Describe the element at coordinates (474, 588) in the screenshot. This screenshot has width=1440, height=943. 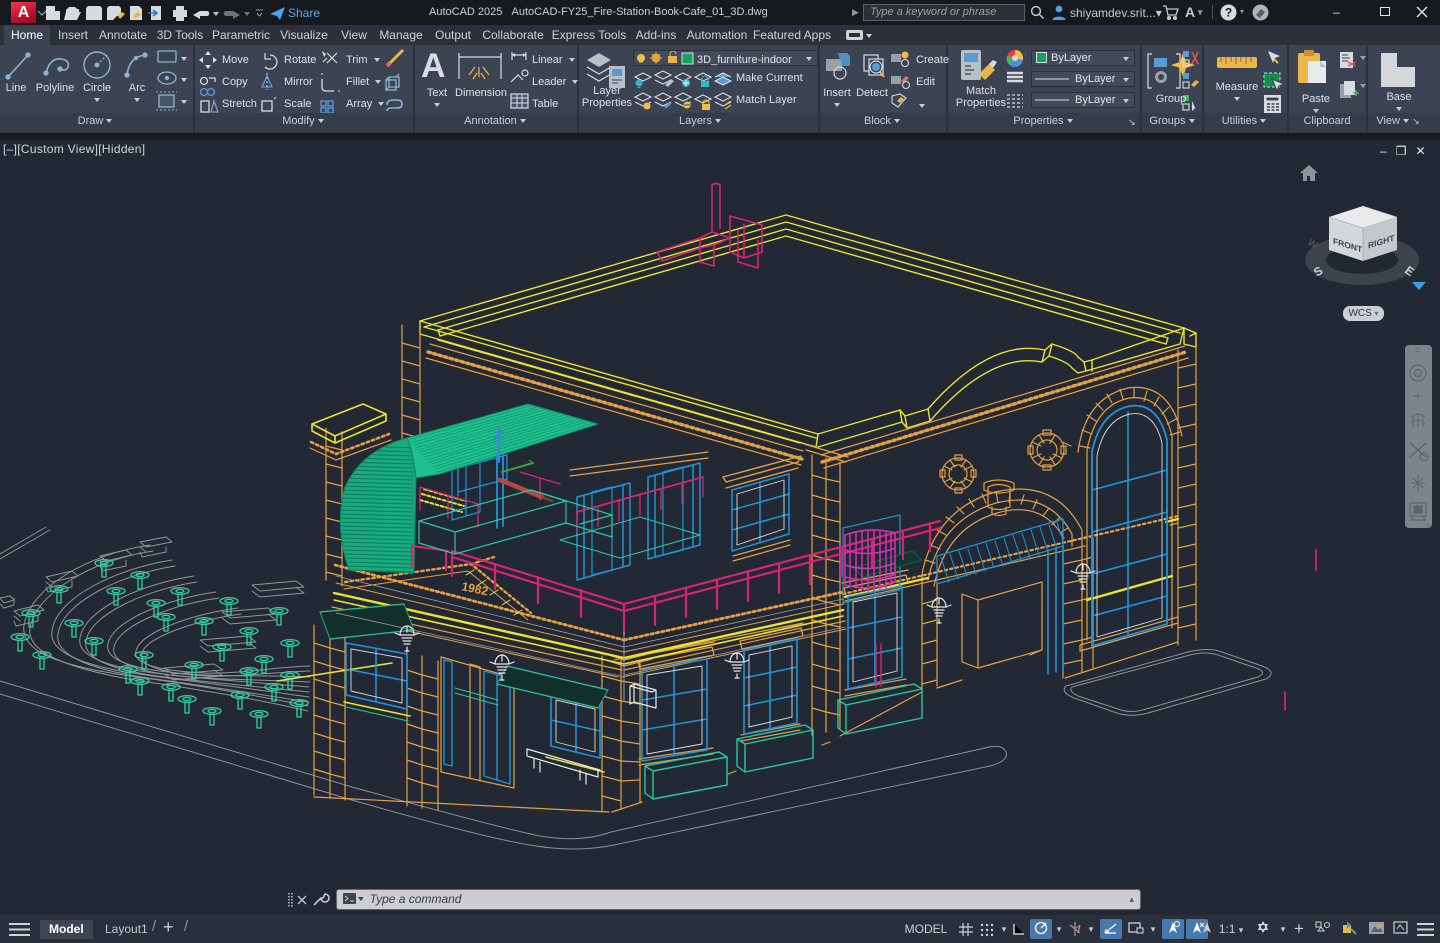
I see `svg-text: 1982` at that location.